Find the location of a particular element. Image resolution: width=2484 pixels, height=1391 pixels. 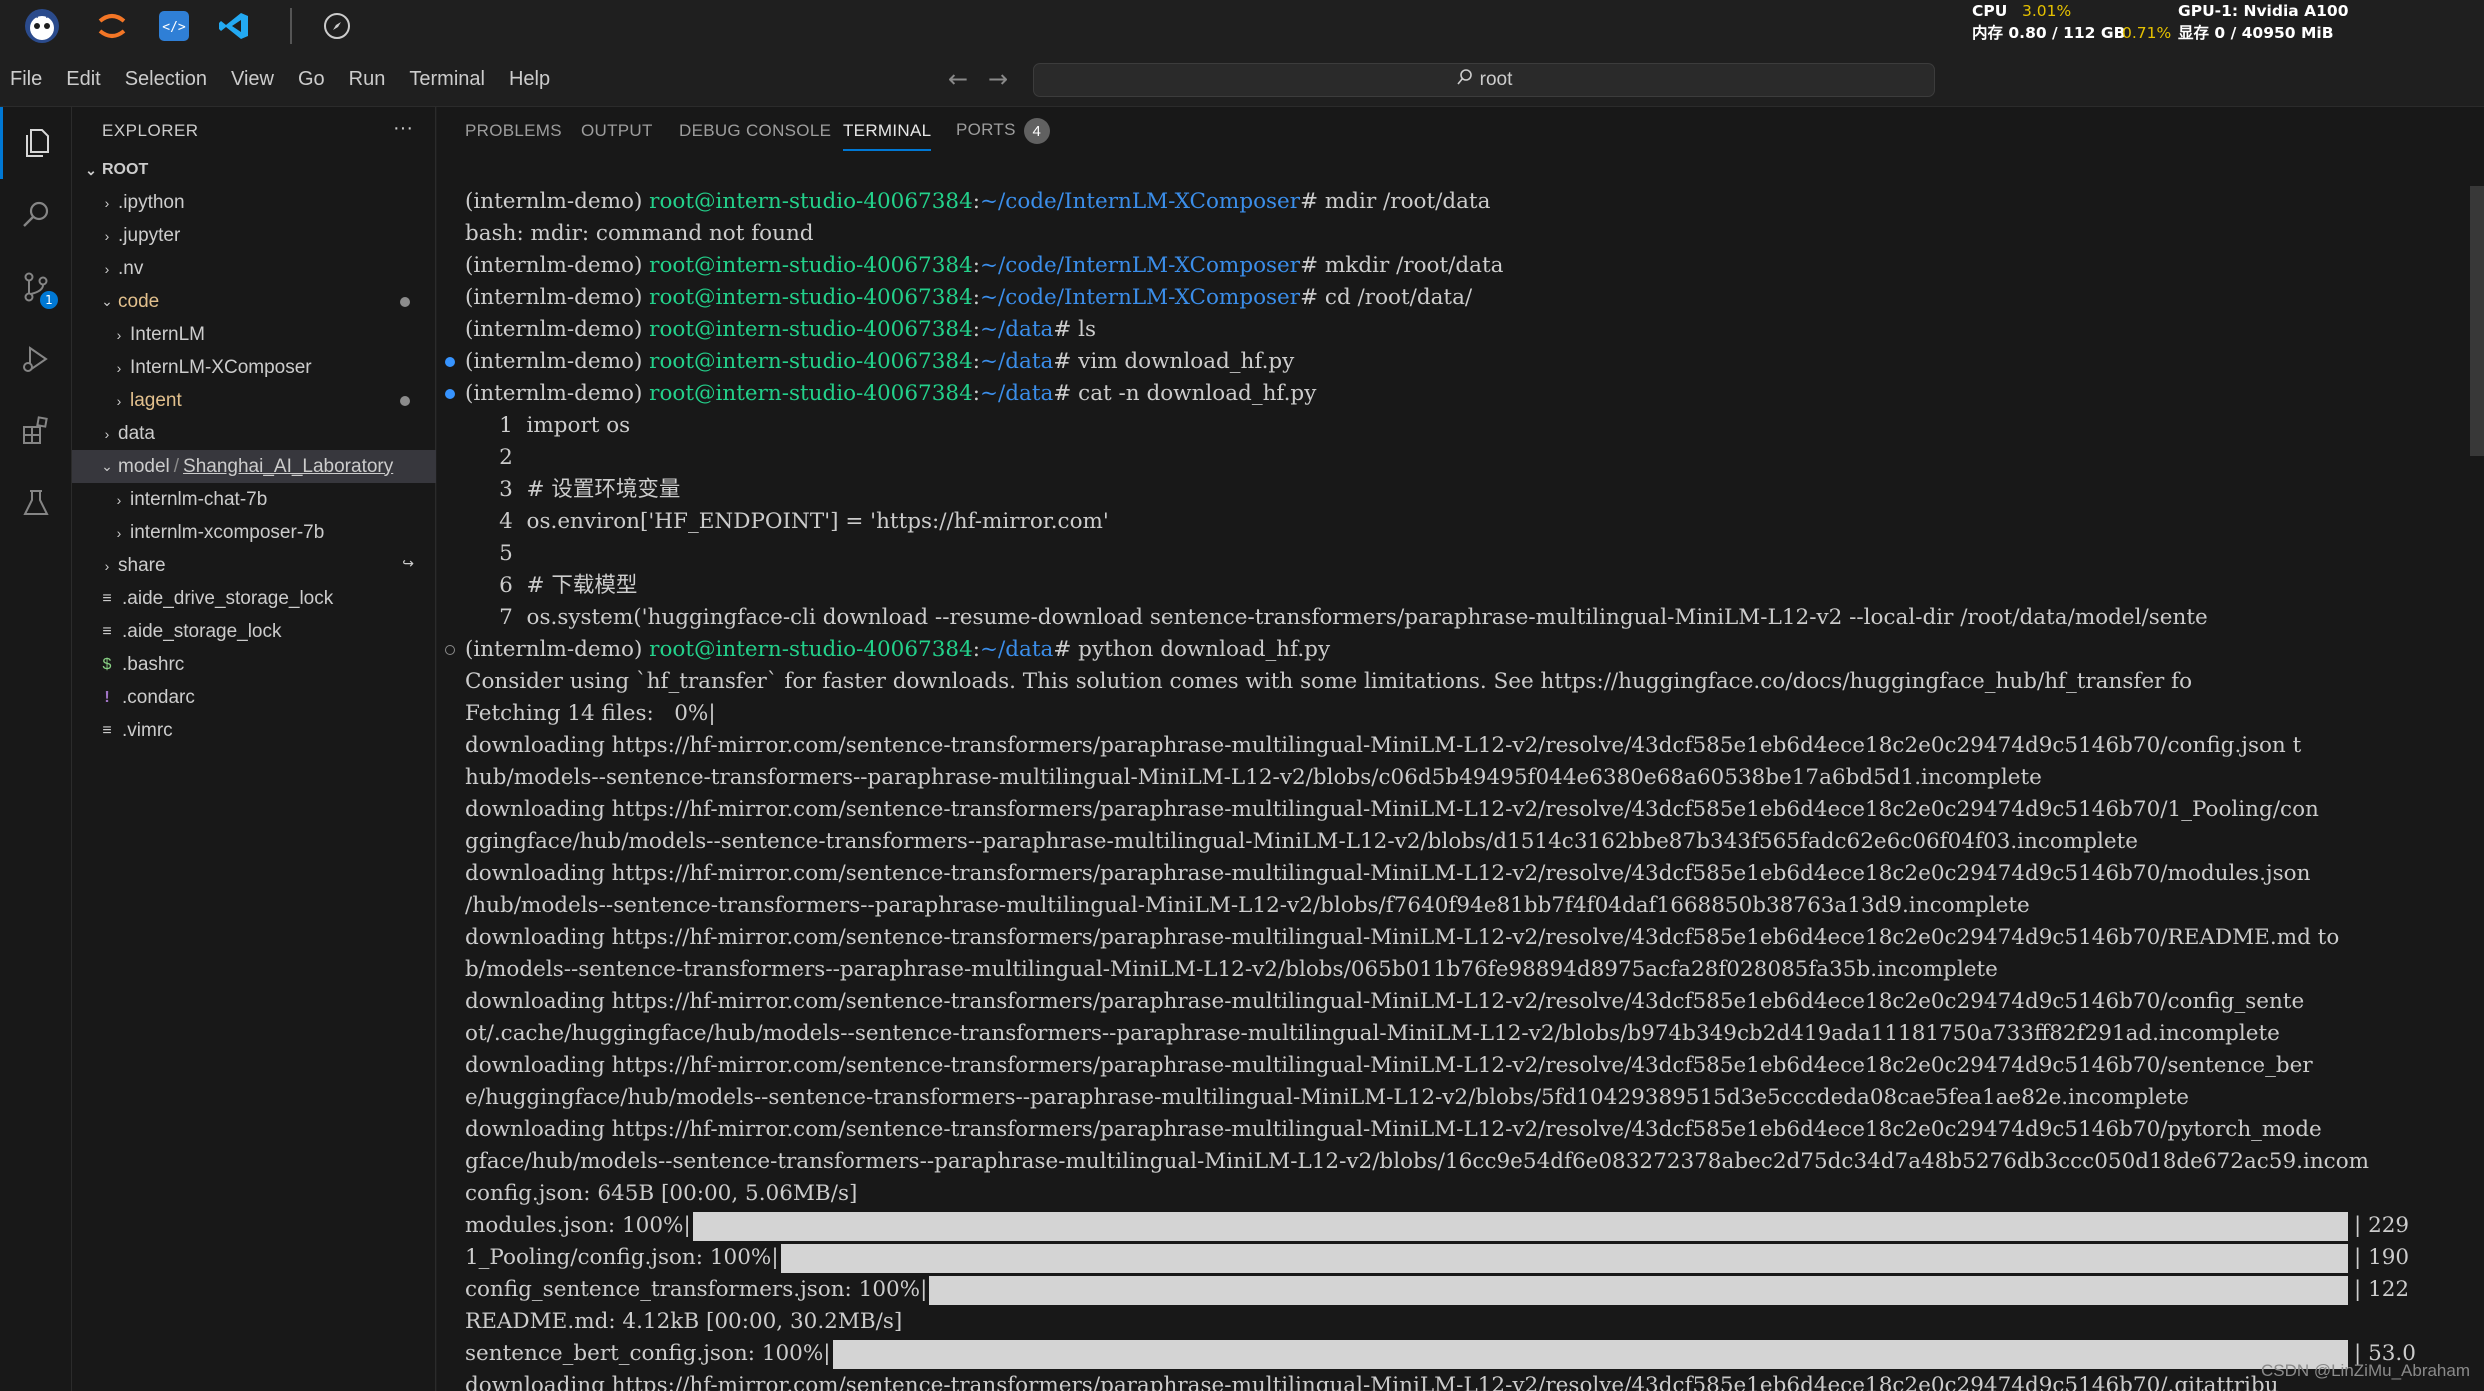

explorer-title: EXPLORER is located at coordinates (150, 130).